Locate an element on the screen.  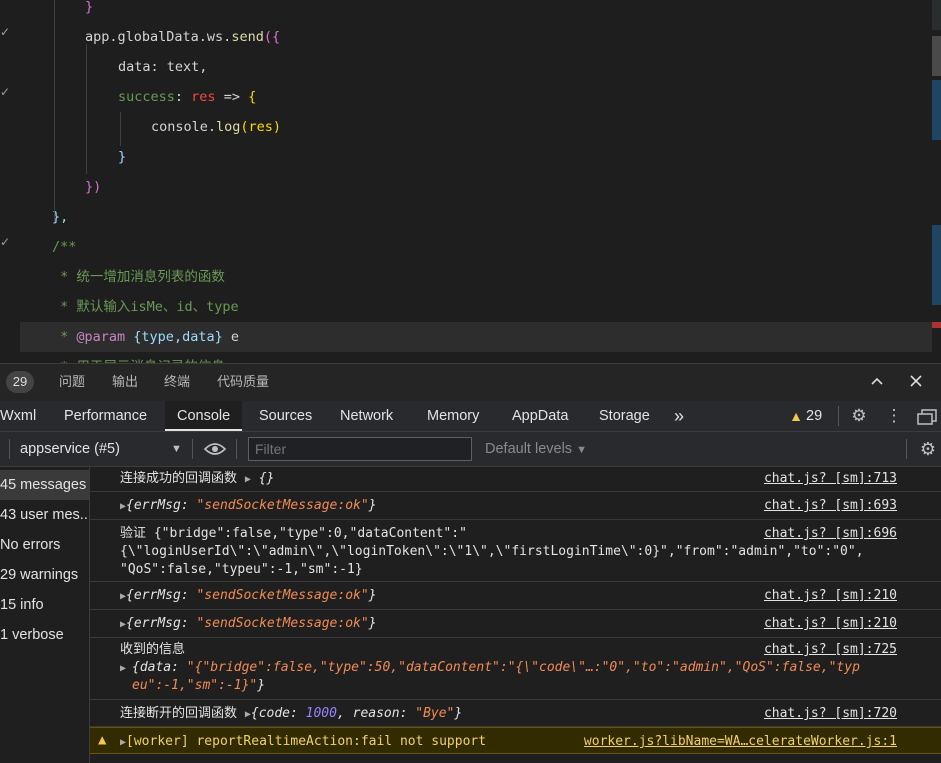
more-tabs-button: » is located at coordinates (679, 416).